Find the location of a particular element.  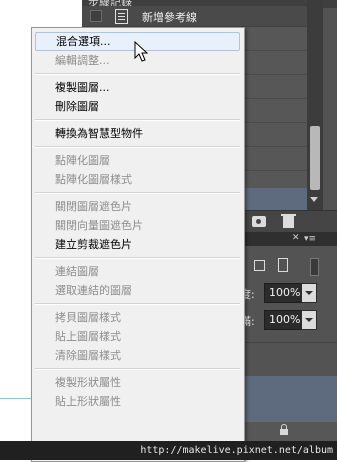

history-state-checkbox is located at coordinates (96, 16).